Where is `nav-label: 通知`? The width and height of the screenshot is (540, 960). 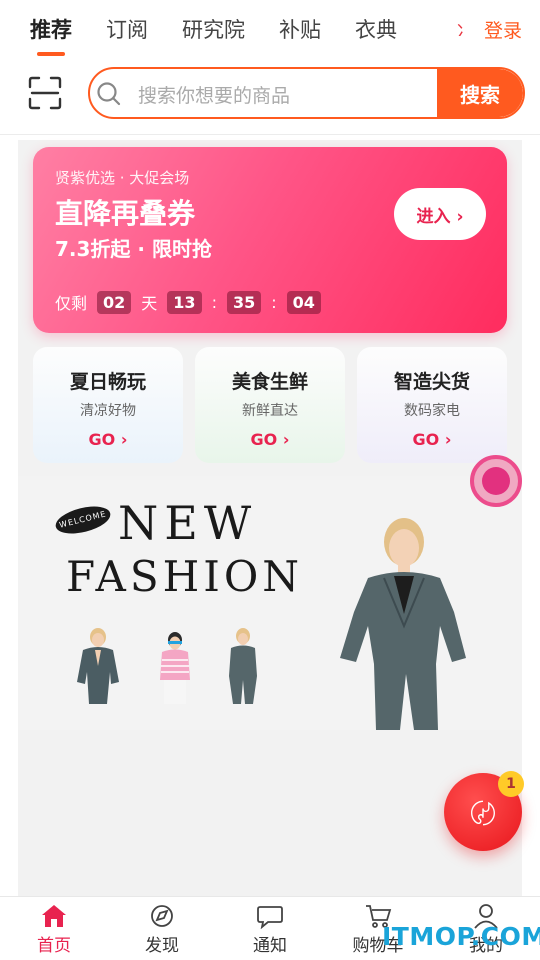
nav-label: 通知 is located at coordinates (270, 946).